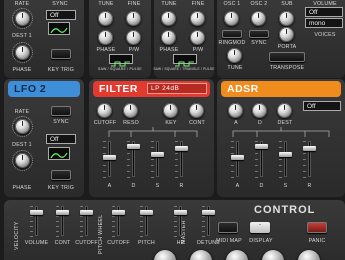 The width and height of the screenshot is (345, 260). What do you see at coordinates (61, 139) in the screenshot?
I see `lfo2-dest-dropdown: Off` at bounding box center [61, 139].